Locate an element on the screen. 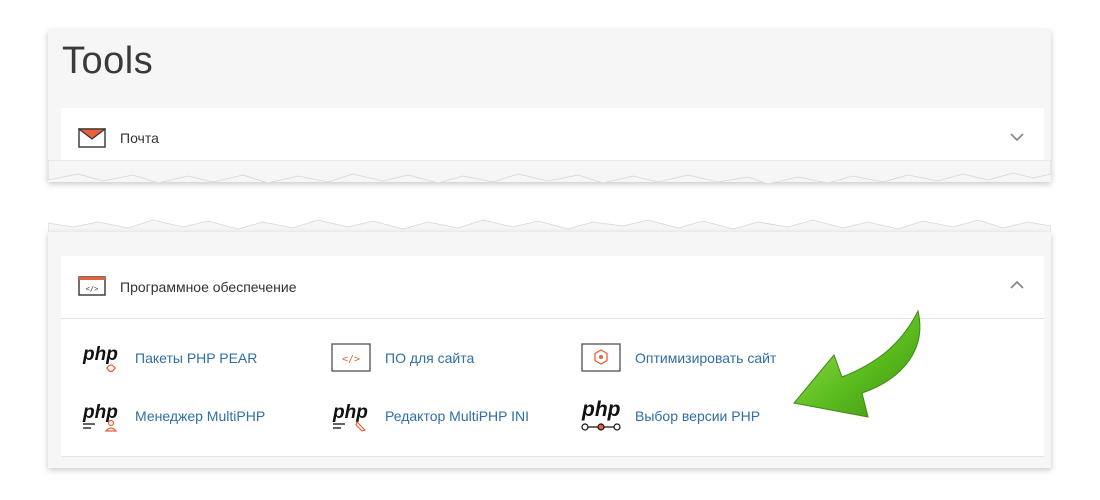 The image size is (1100, 500). mail-section-header: Почта is located at coordinates (552, 138).